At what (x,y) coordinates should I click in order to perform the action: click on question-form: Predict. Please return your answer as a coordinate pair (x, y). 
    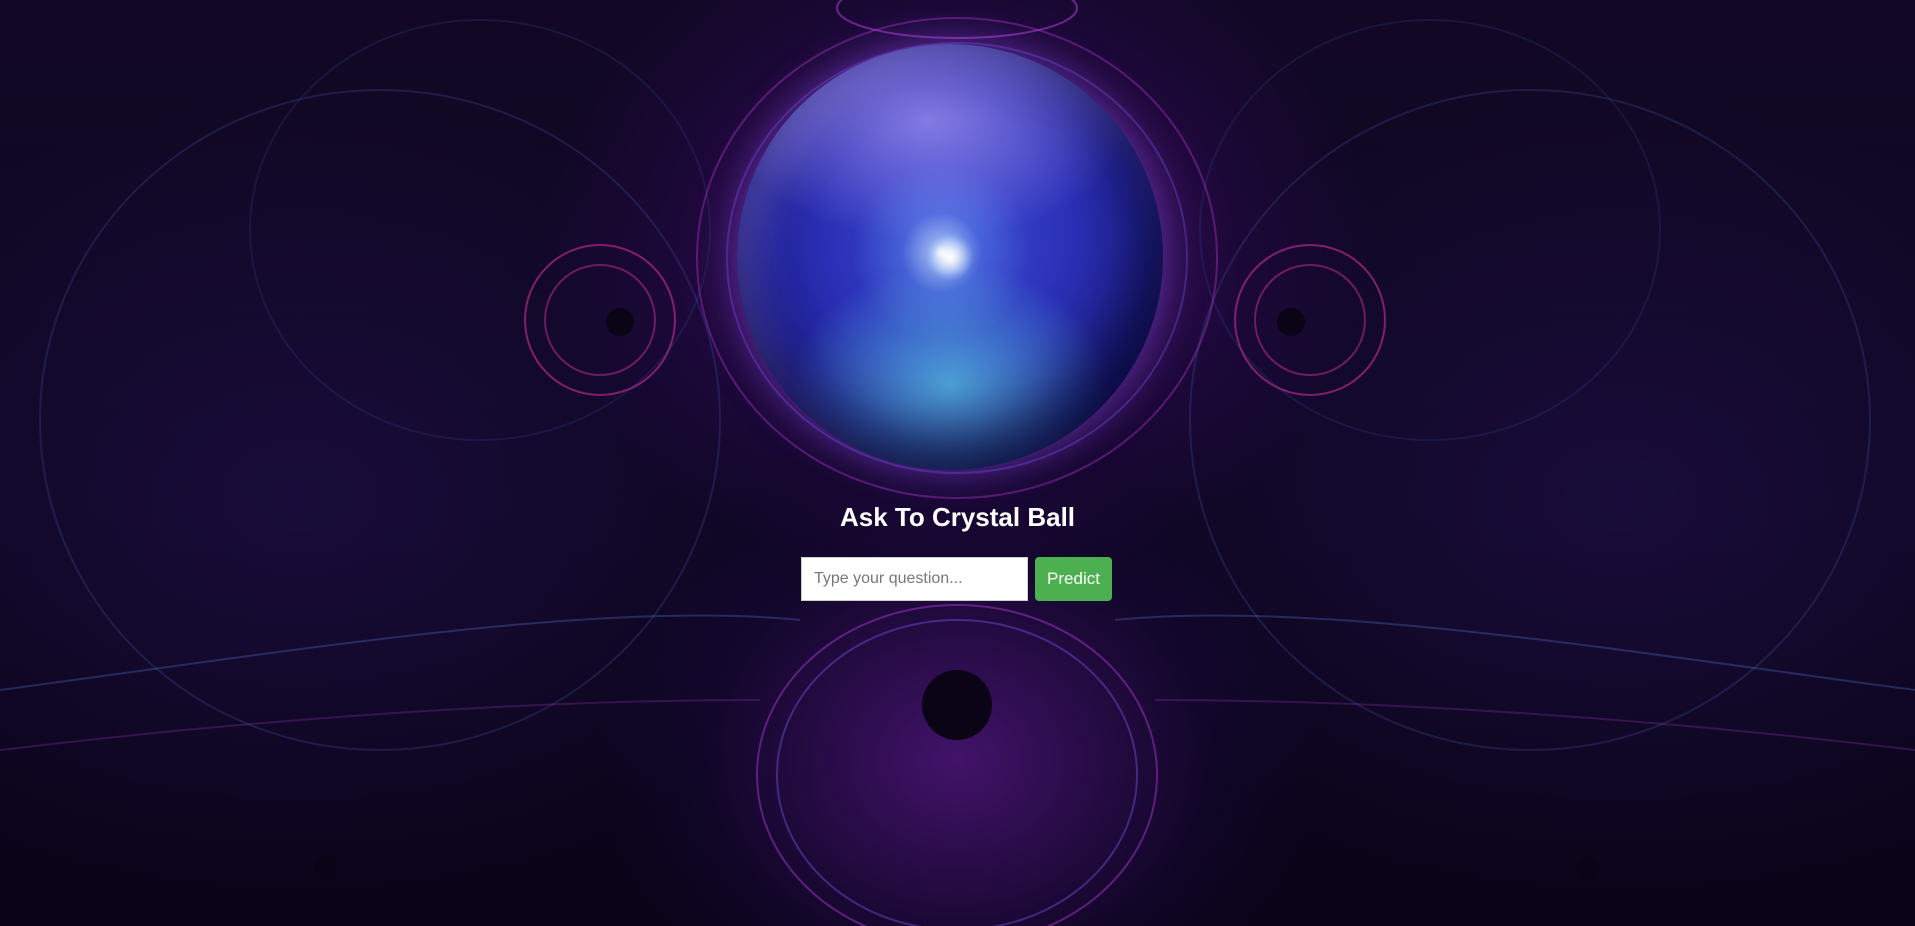
    Looking at the image, I should click on (956, 579).